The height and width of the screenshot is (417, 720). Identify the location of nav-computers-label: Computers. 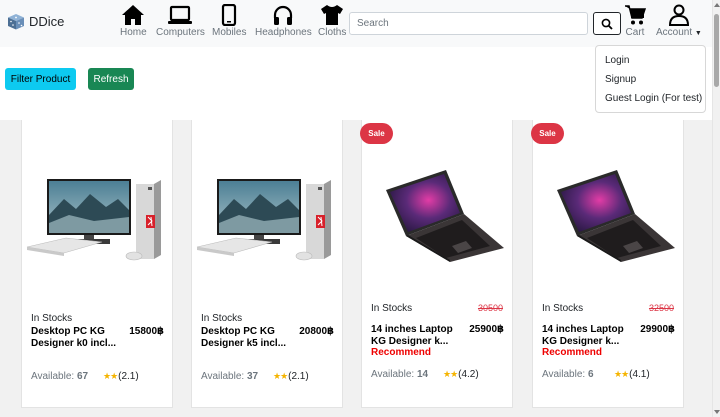
(180, 32).